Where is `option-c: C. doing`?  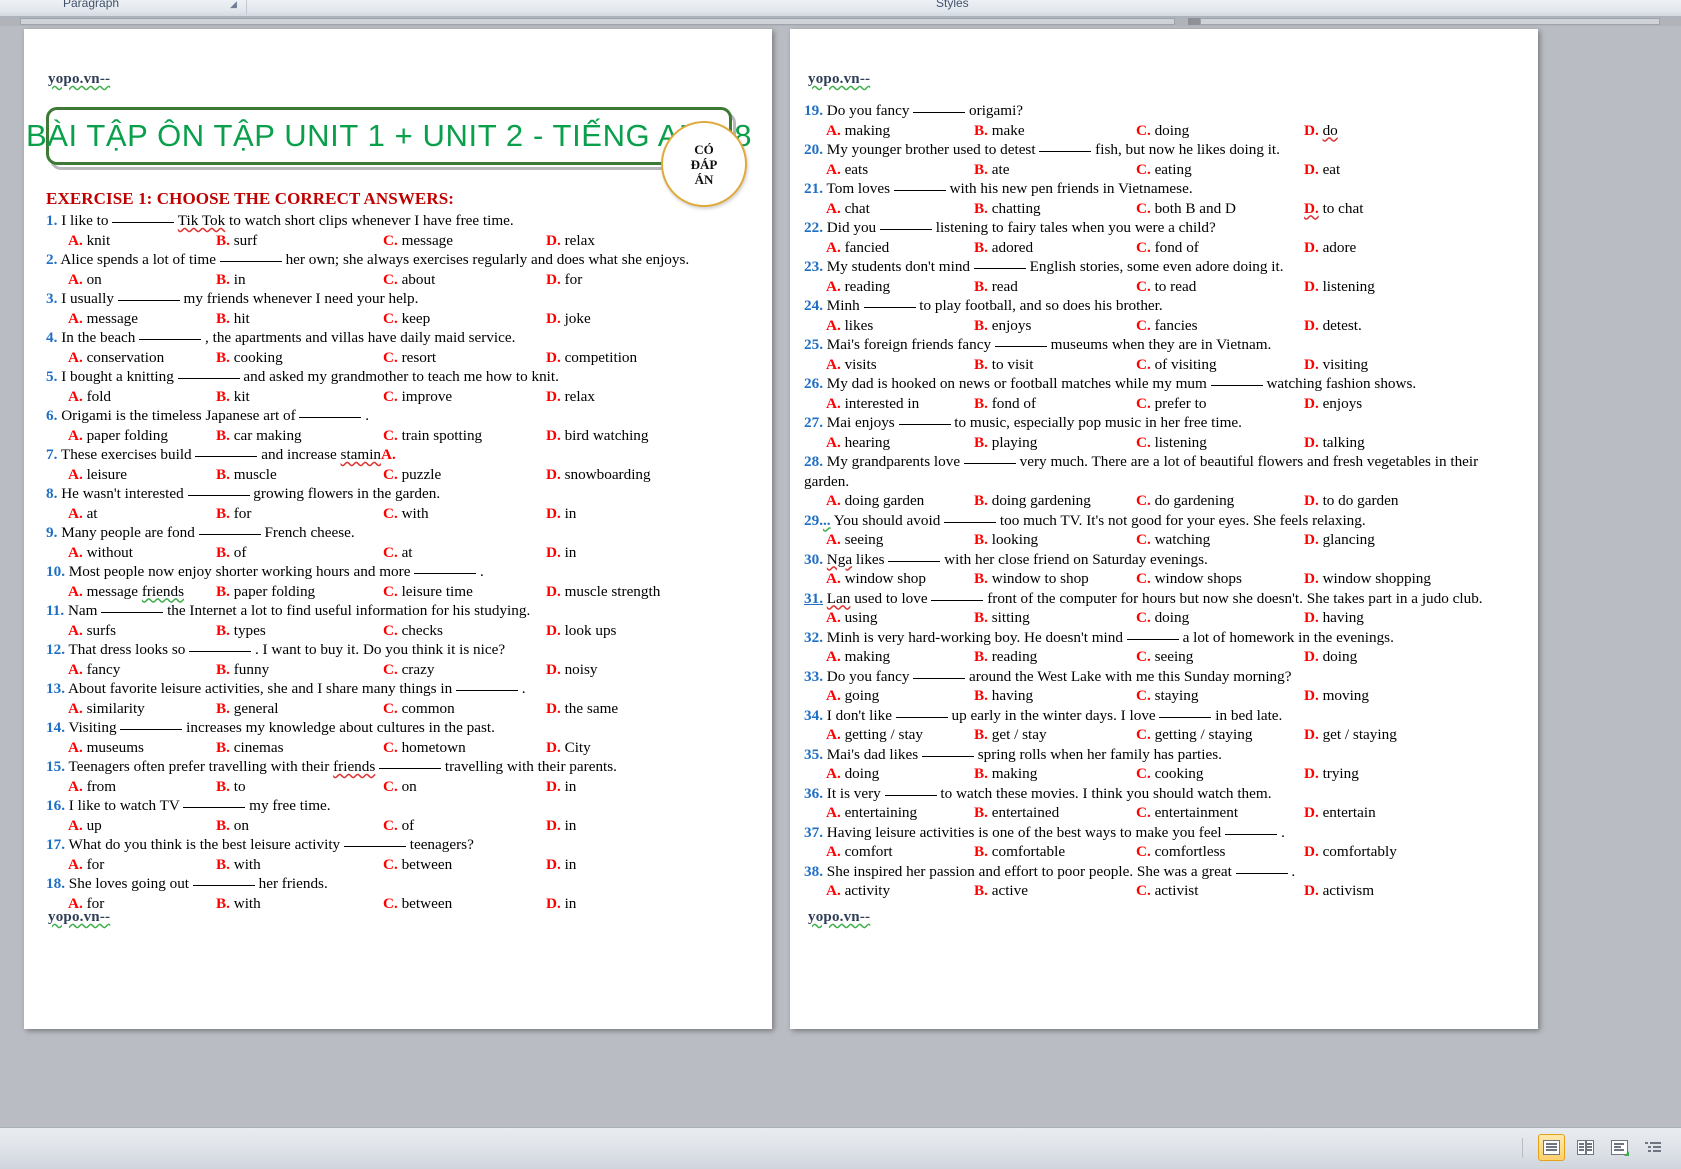 option-c: C. doing is located at coordinates (1162, 131).